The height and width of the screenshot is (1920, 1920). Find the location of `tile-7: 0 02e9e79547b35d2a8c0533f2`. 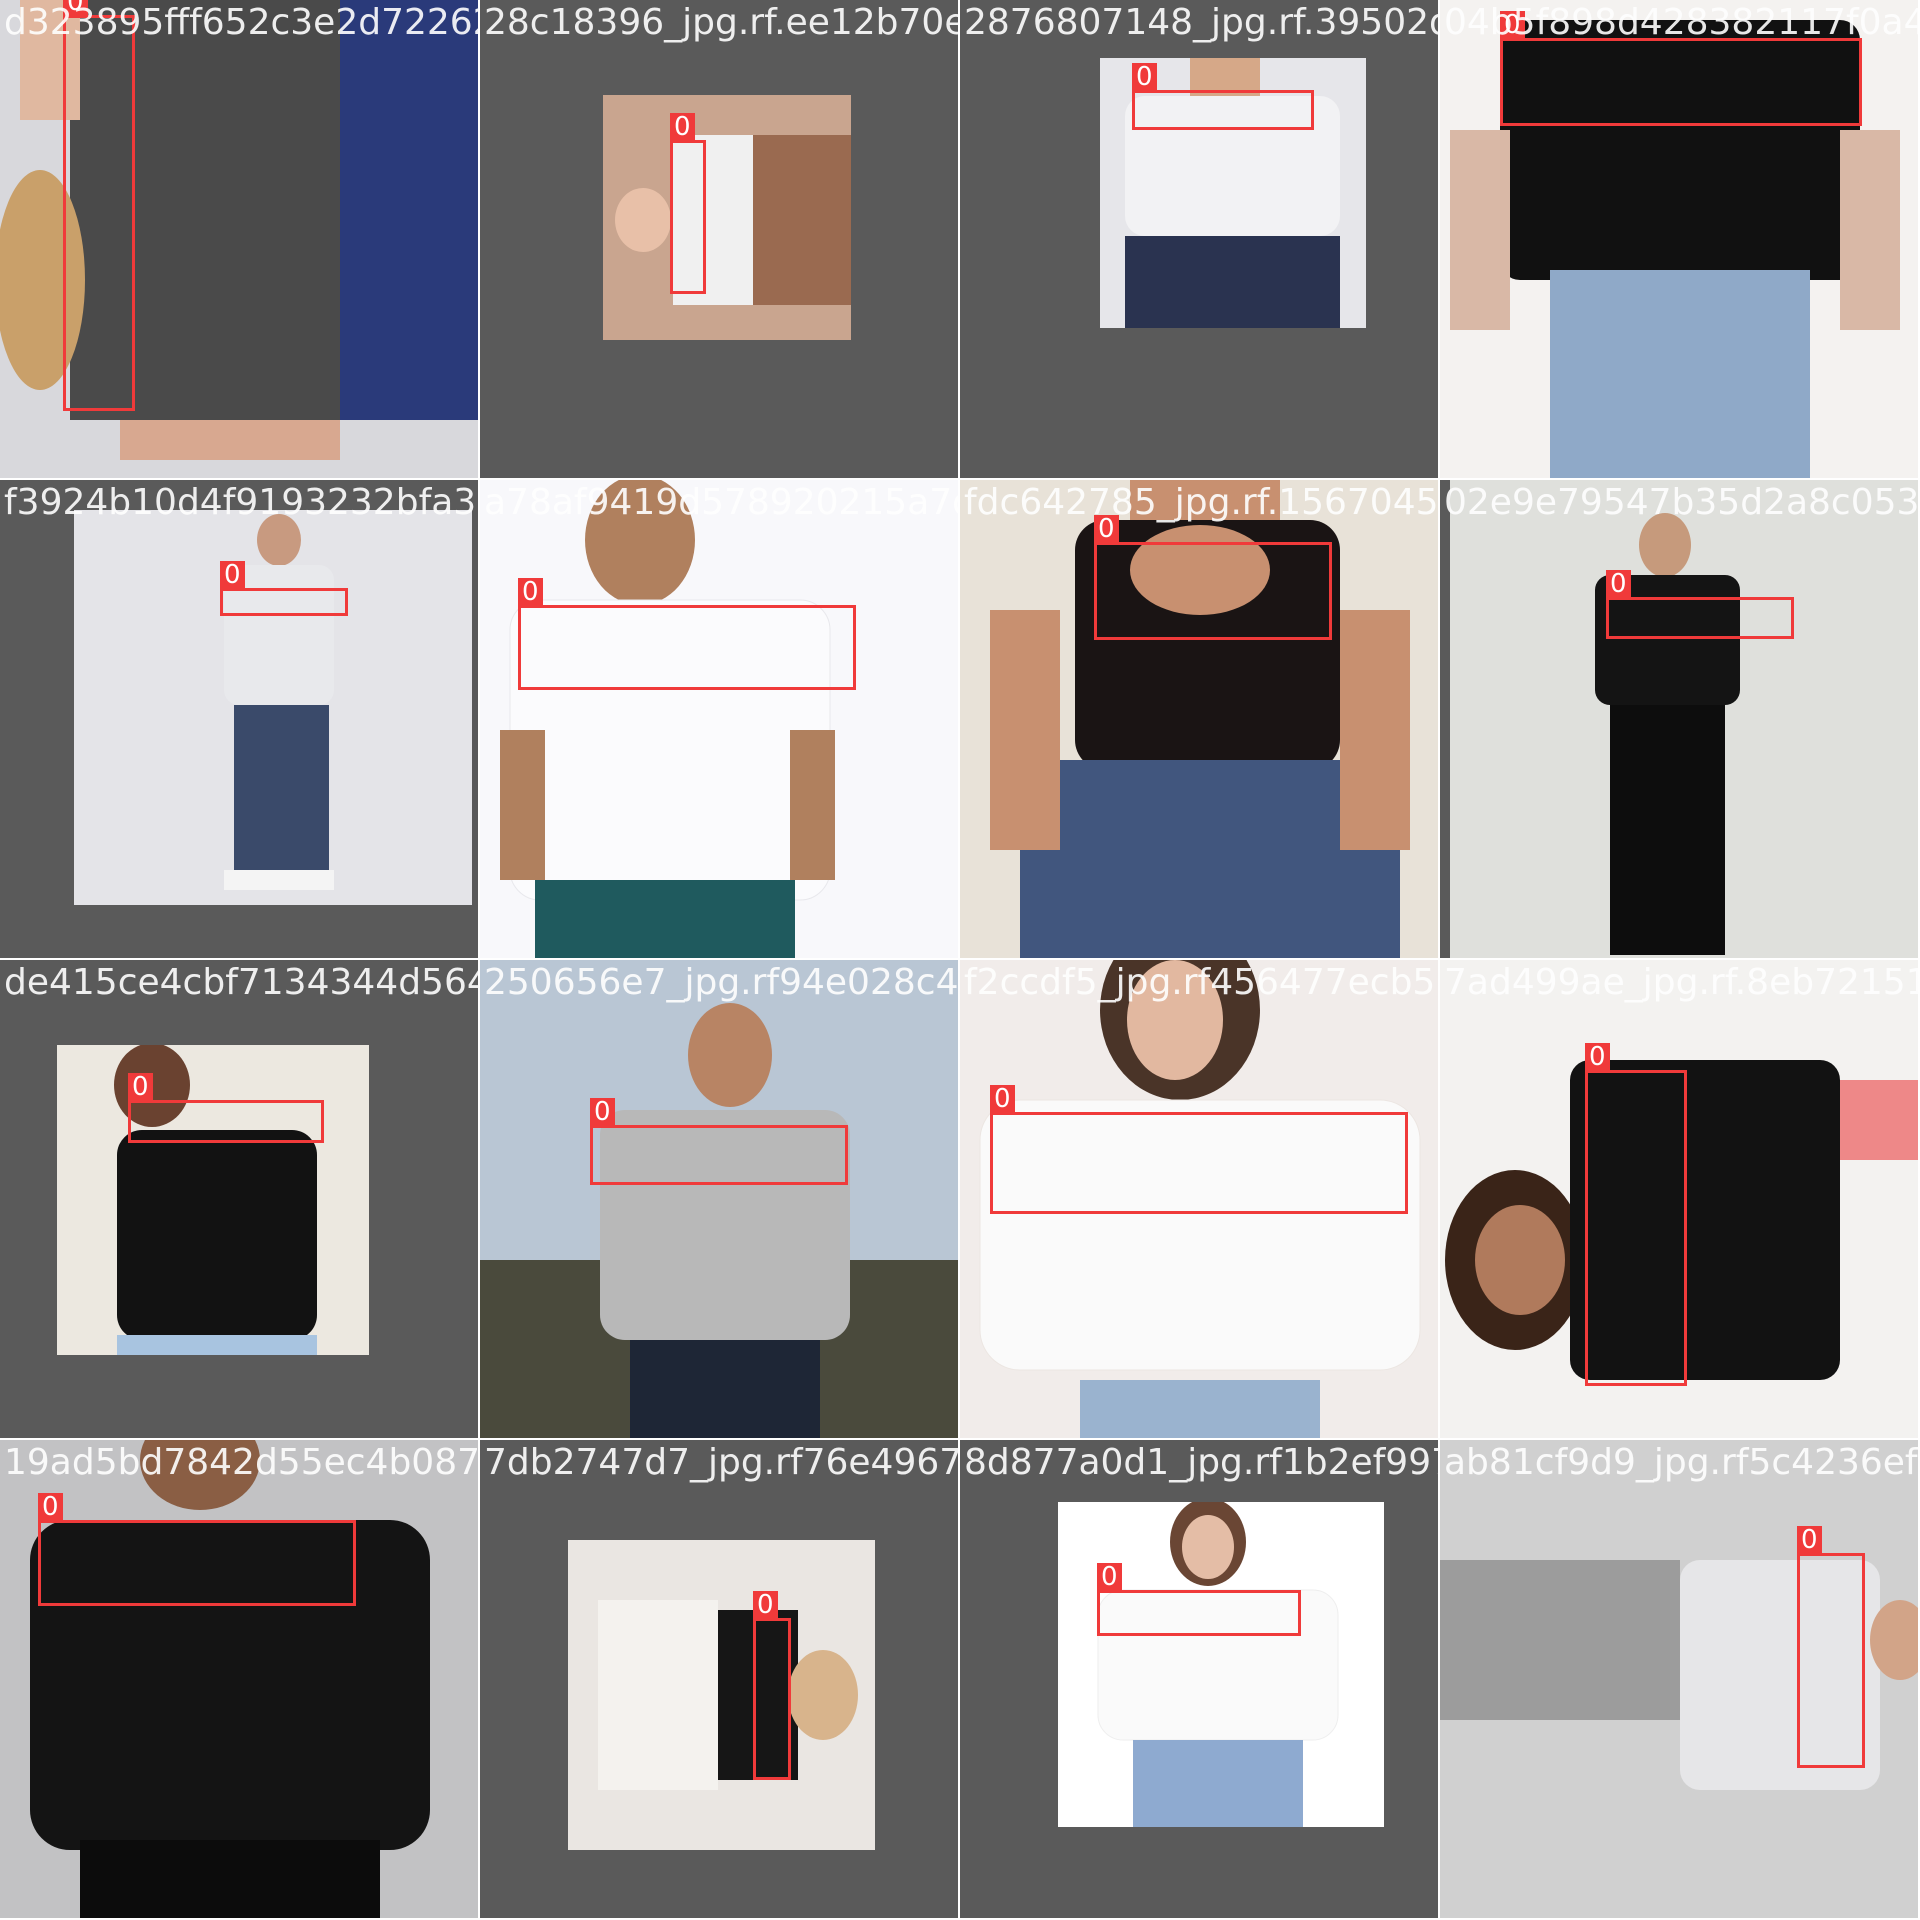

tile-7: 0 02e9e79547b35d2a8c0533f2 is located at coordinates (1679, 719).